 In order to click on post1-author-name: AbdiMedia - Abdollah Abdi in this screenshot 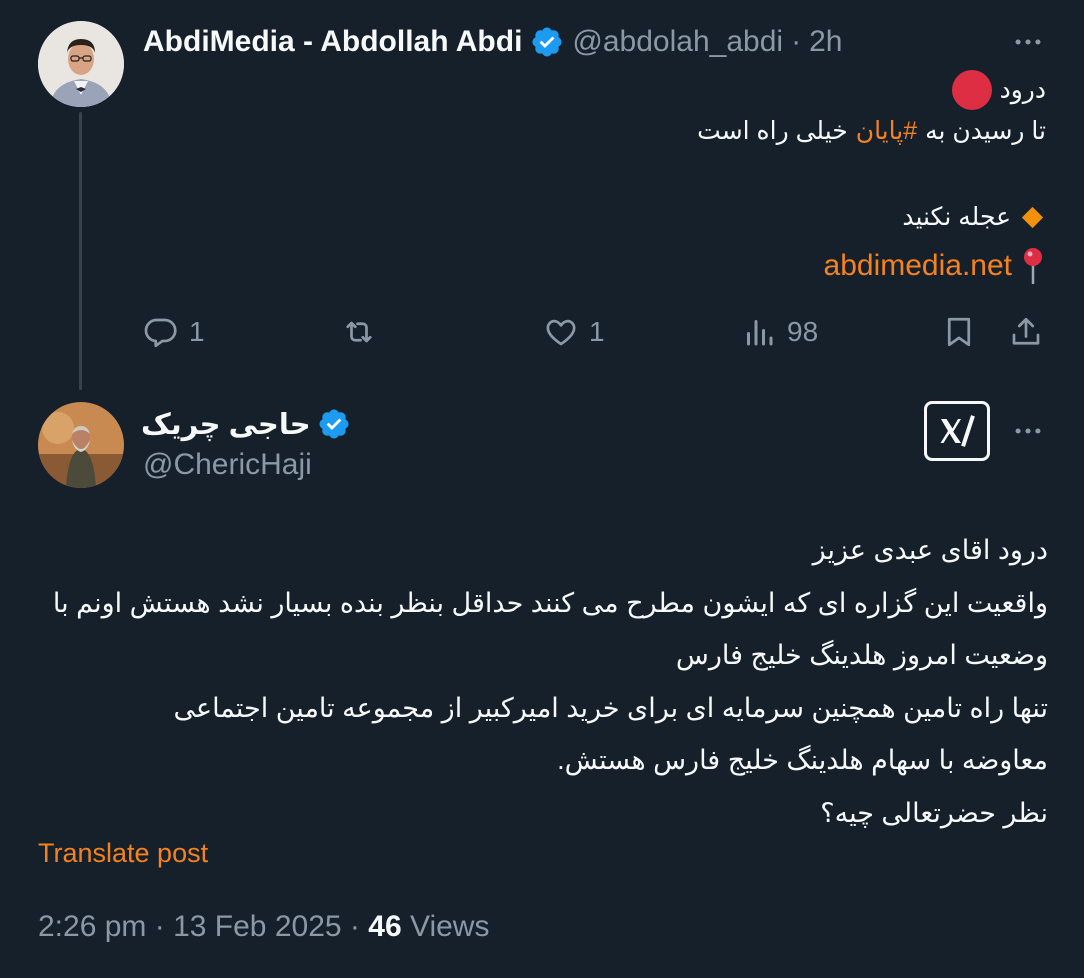, I will do `click(332, 42)`.